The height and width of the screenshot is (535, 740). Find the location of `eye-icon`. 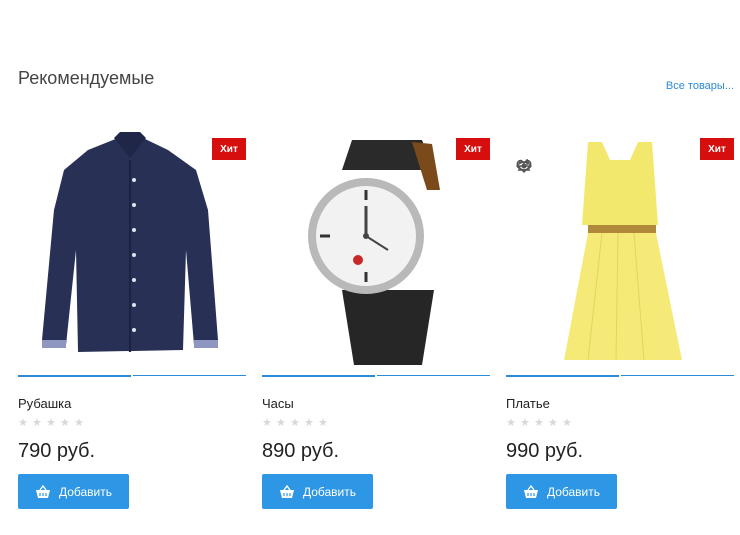

eye-icon is located at coordinates (524, 166).